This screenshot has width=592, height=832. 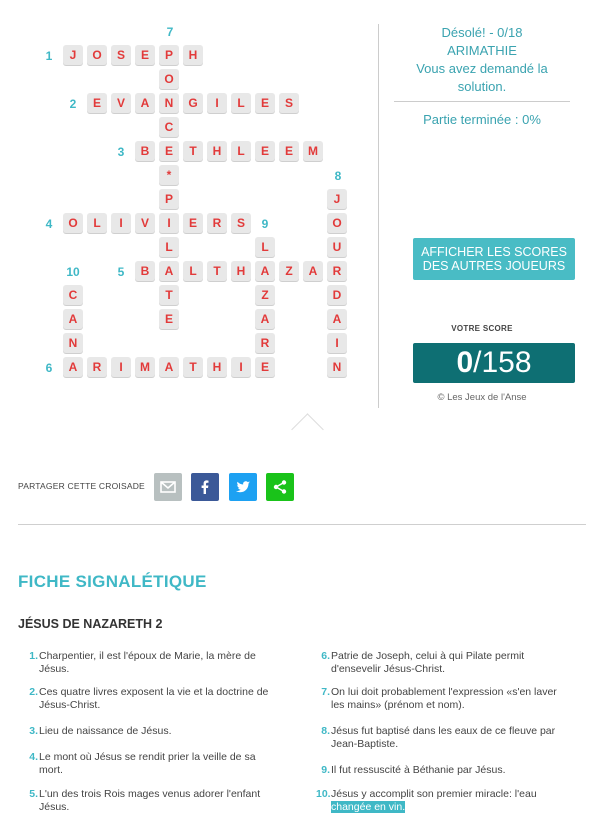 What do you see at coordinates (121, 152) in the screenshot?
I see `clue-number-3: 3` at bounding box center [121, 152].